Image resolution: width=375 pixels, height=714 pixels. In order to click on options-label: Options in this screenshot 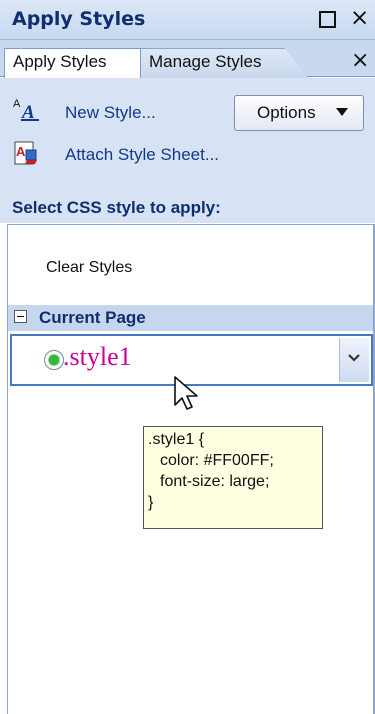, I will do `click(286, 112)`.